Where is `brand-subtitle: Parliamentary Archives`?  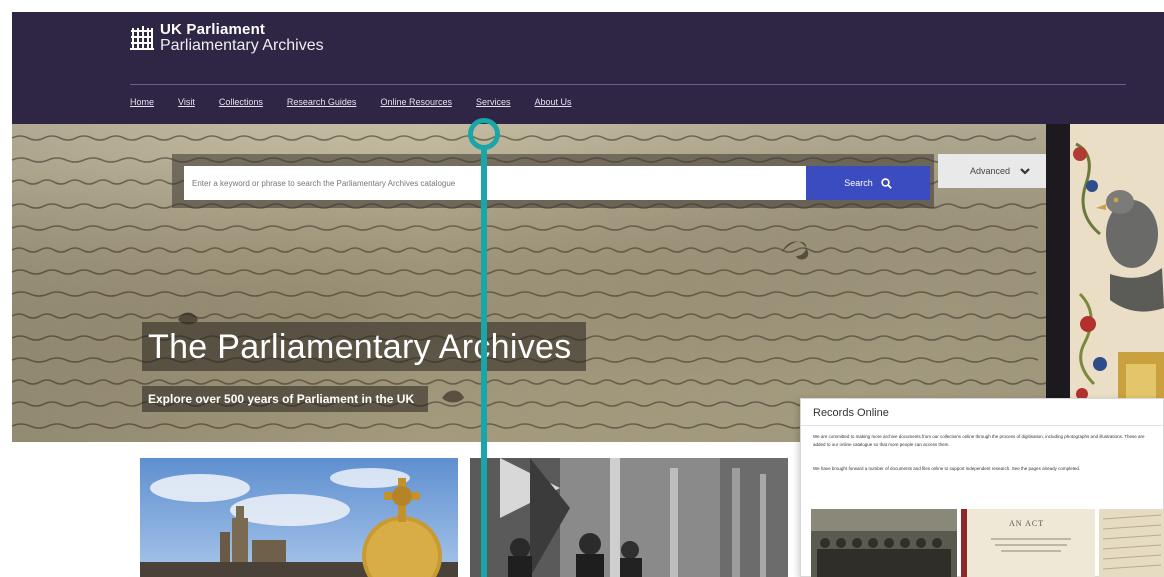 brand-subtitle: Parliamentary Archives is located at coordinates (242, 45).